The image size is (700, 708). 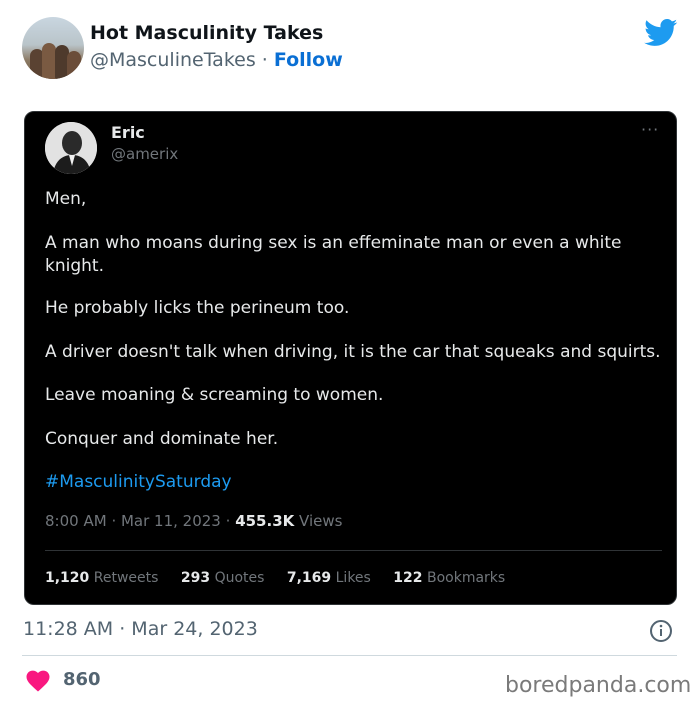 I want to click on tweet-paragraph: Conquer and dominate her., so click(x=162, y=439).